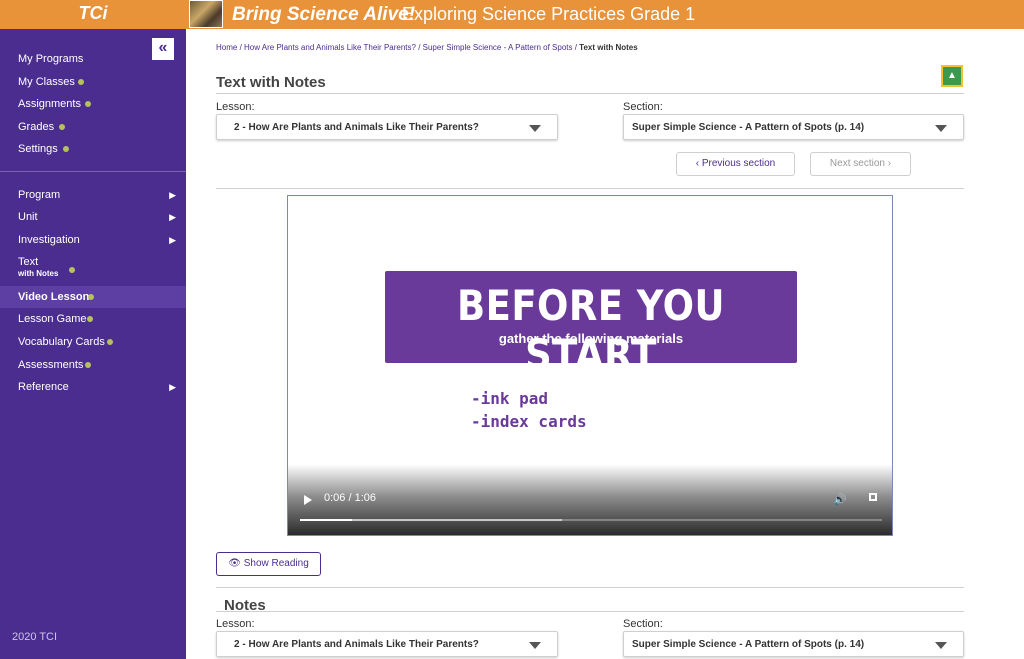 The height and width of the screenshot is (659, 1024). Describe the element at coordinates (49, 240) in the screenshot. I see `sidebar-item-label: Investigation` at that location.